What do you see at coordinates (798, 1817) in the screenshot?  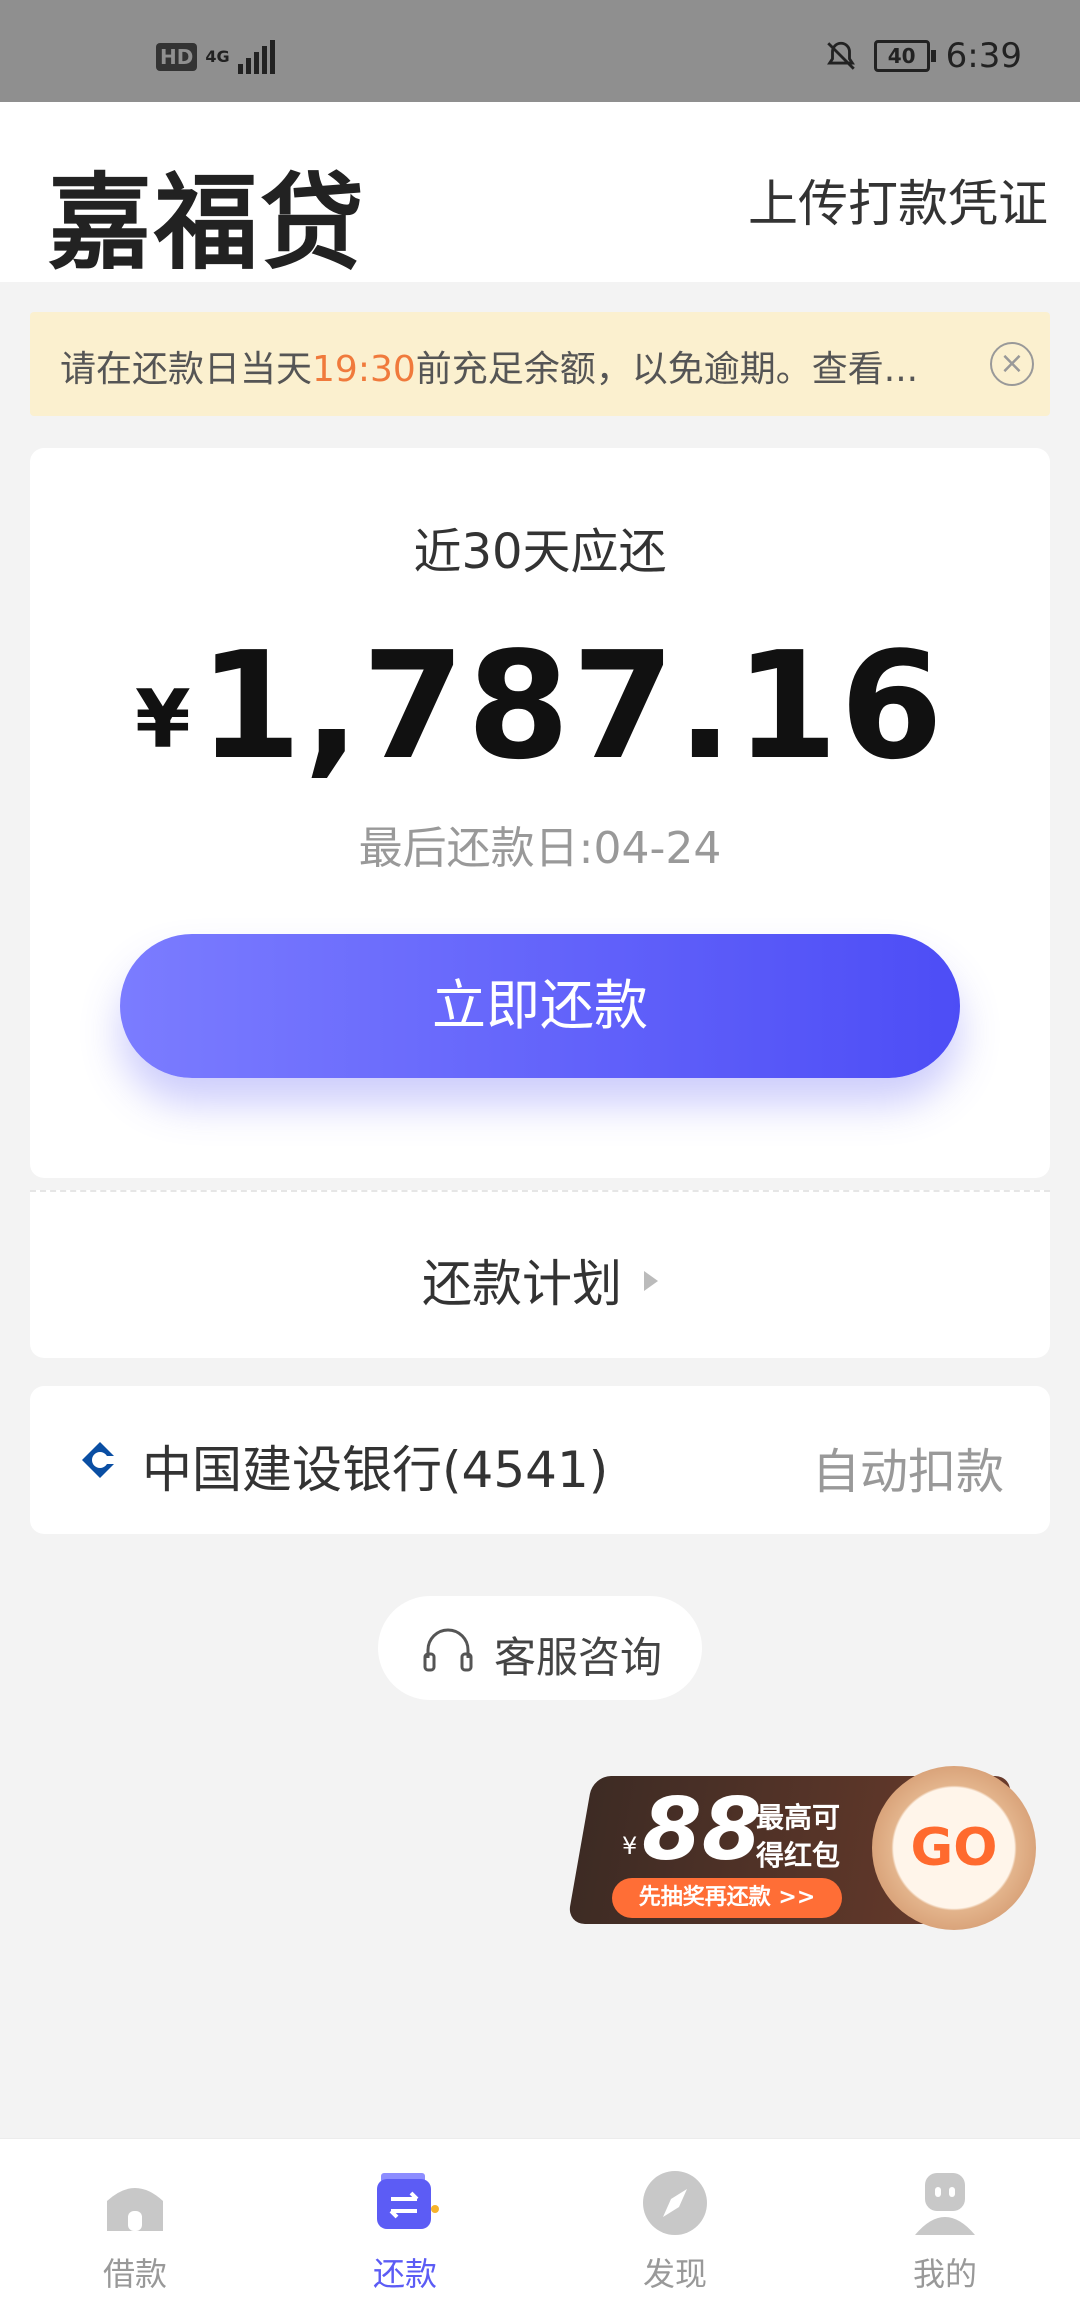 I see `promo-line1: 最高可` at bounding box center [798, 1817].